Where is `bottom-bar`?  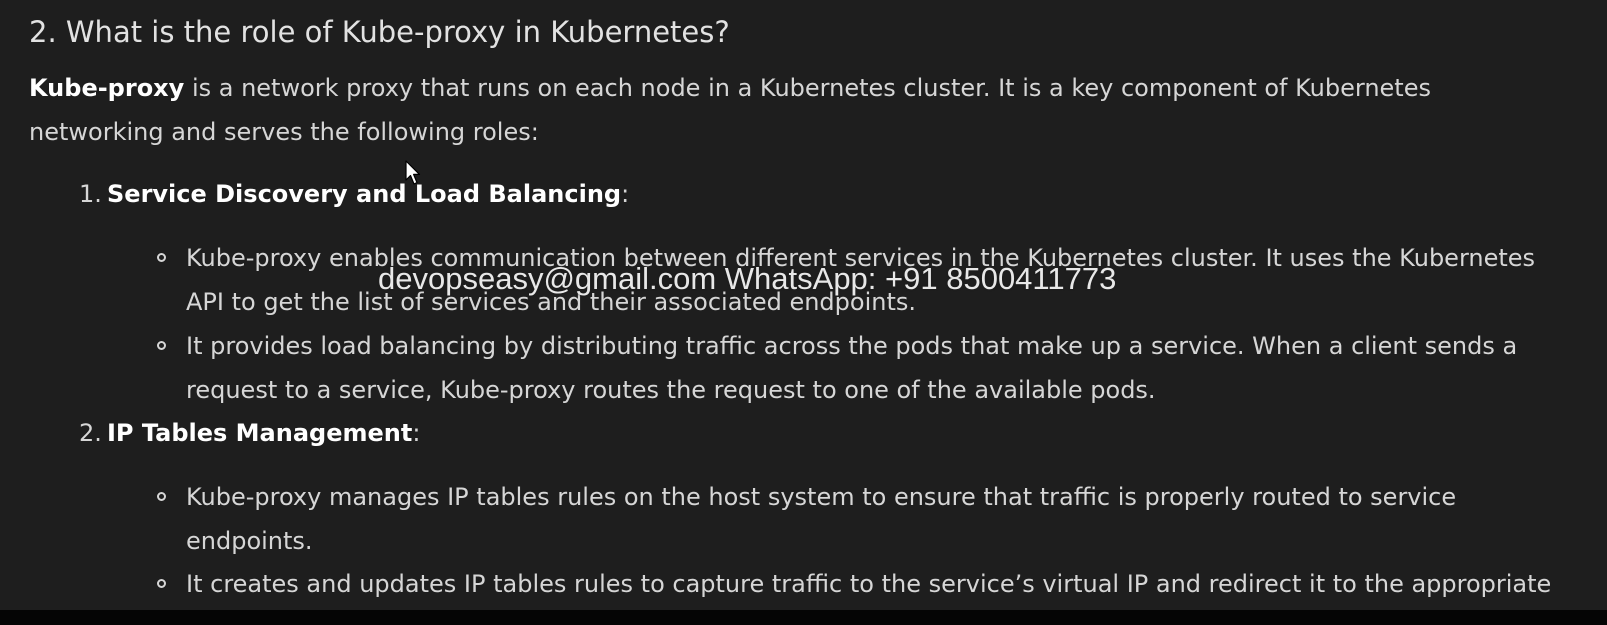 bottom-bar is located at coordinates (803, 617).